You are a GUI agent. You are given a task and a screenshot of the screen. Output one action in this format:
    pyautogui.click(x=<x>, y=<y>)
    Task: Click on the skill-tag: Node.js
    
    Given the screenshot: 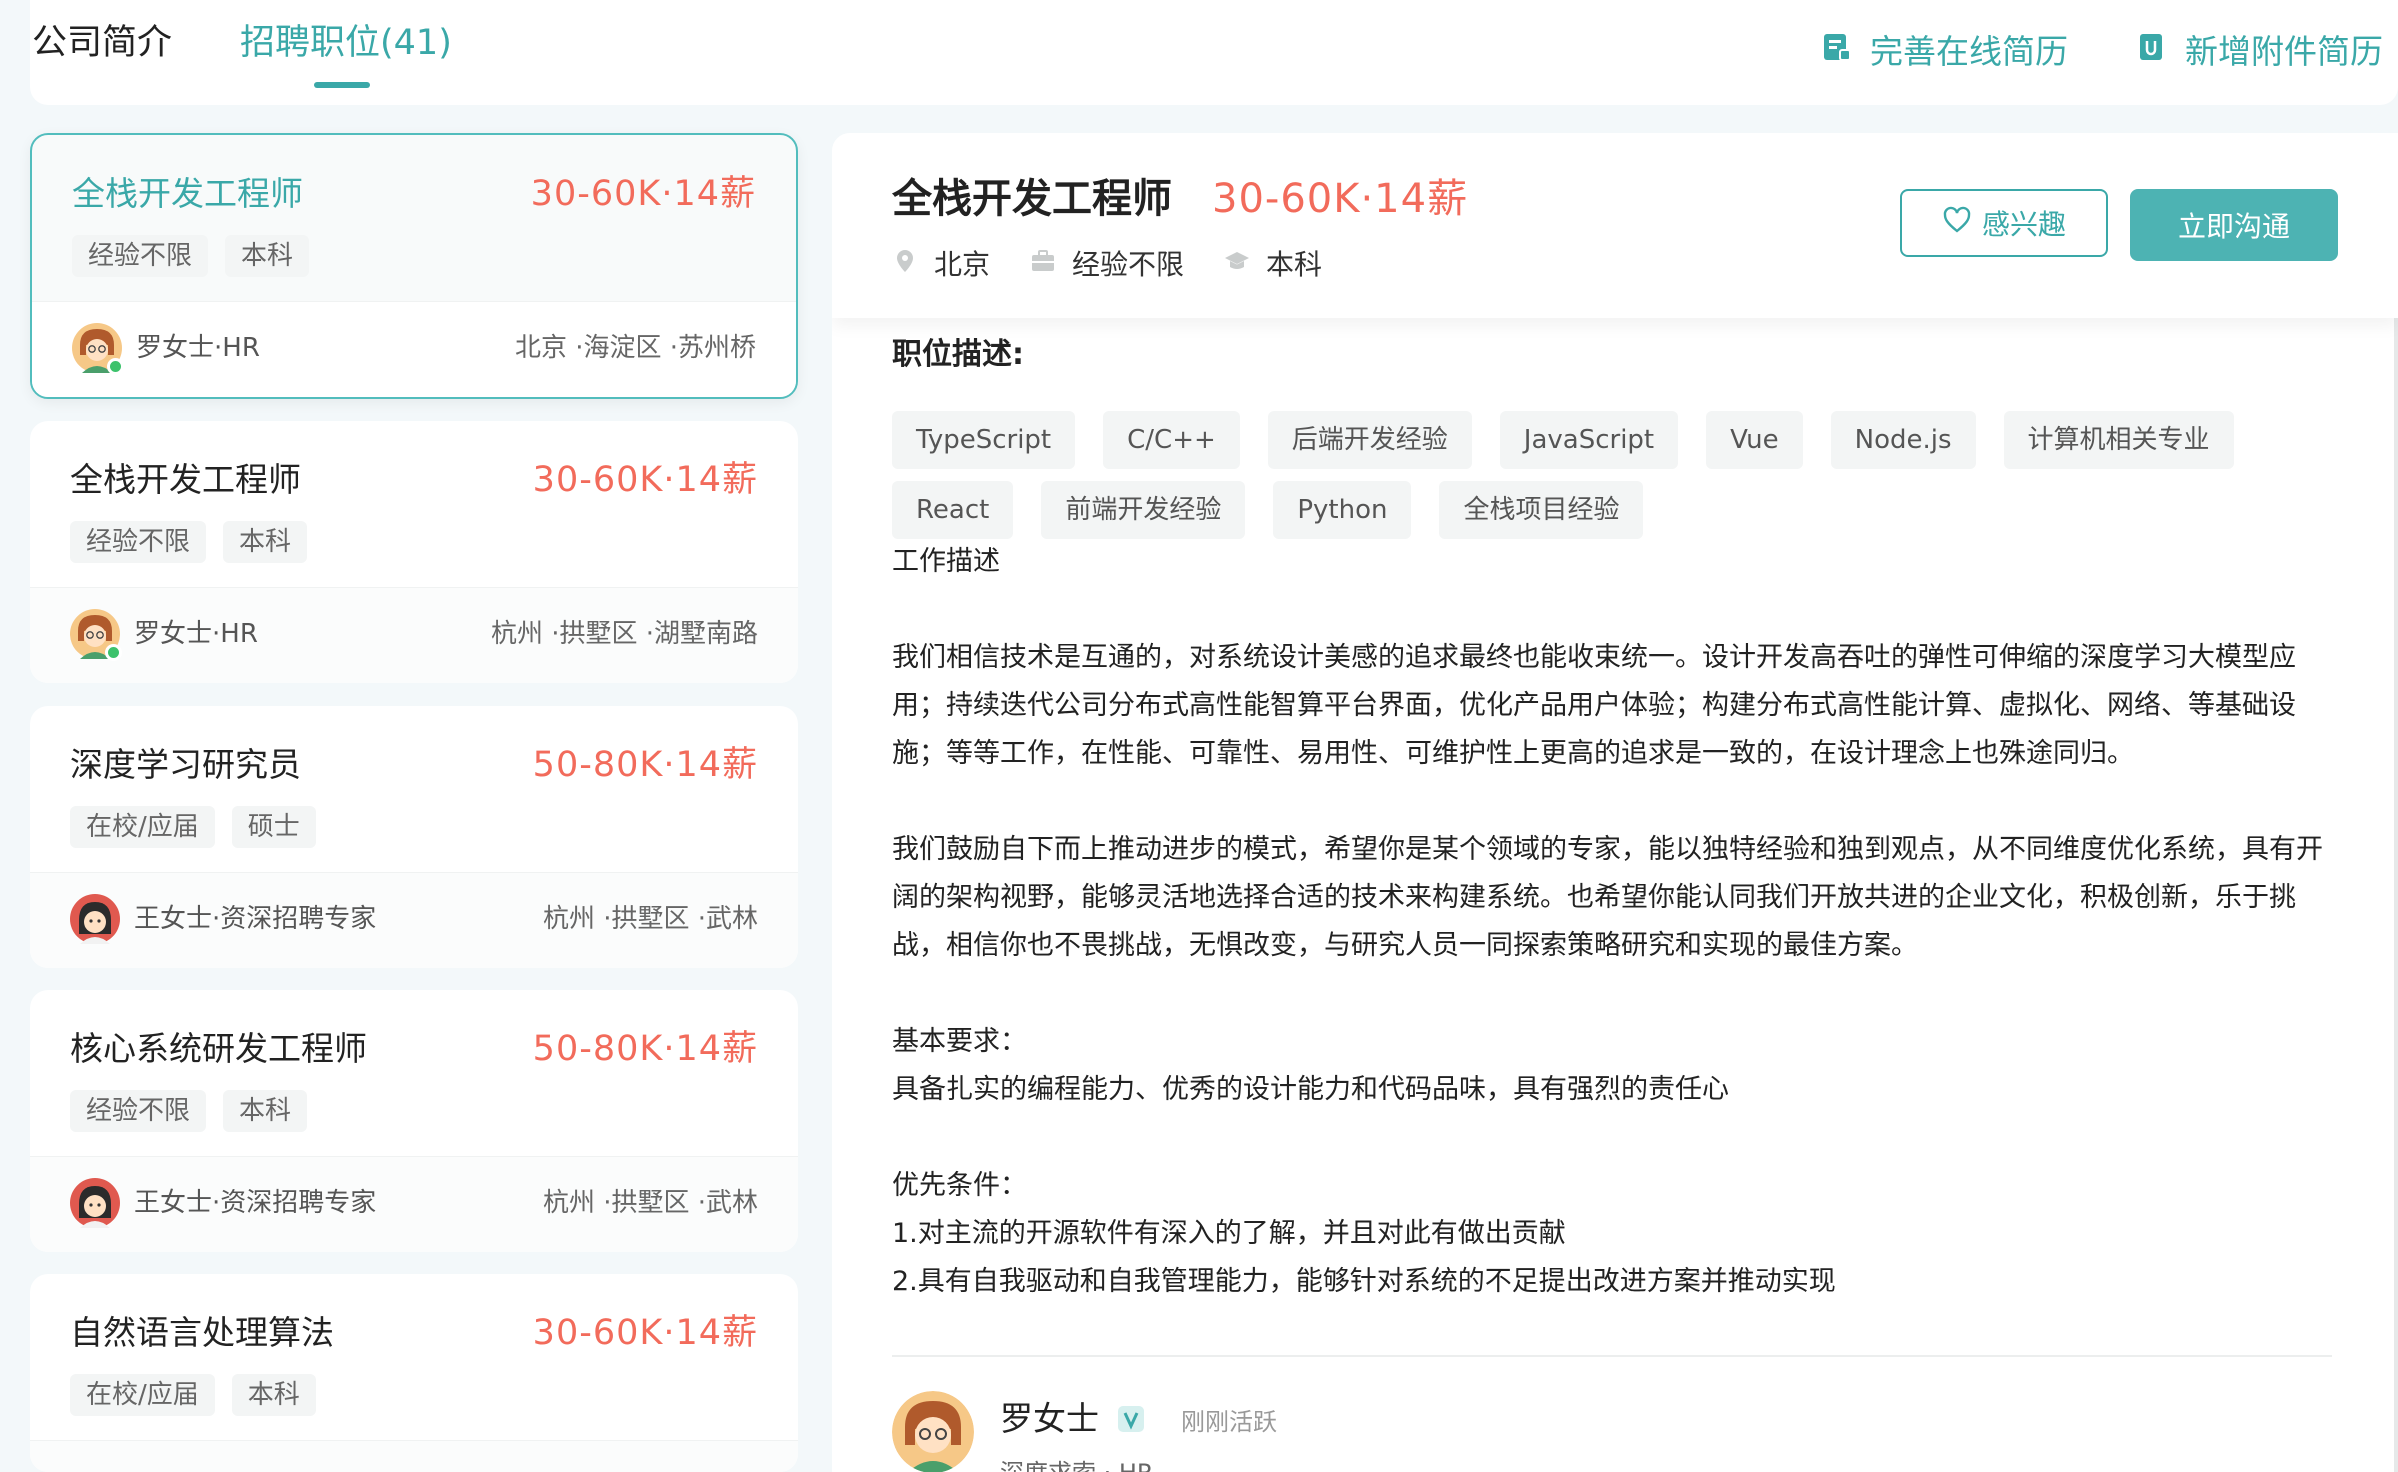 What is the action you would take?
    pyautogui.click(x=1903, y=440)
    